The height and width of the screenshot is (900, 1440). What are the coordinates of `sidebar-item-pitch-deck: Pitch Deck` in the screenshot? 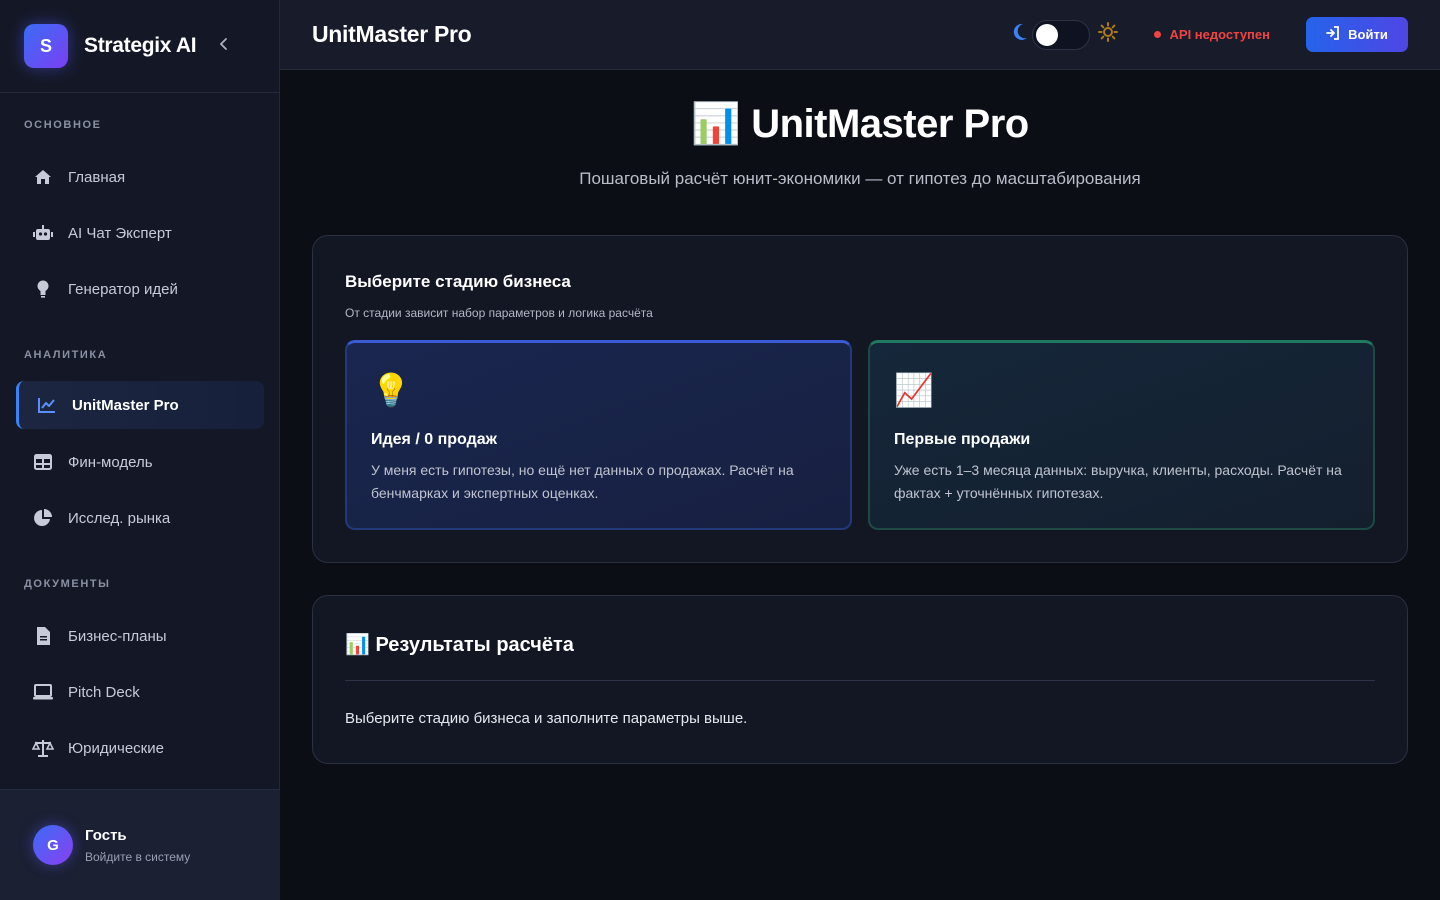 It's located at (140, 692).